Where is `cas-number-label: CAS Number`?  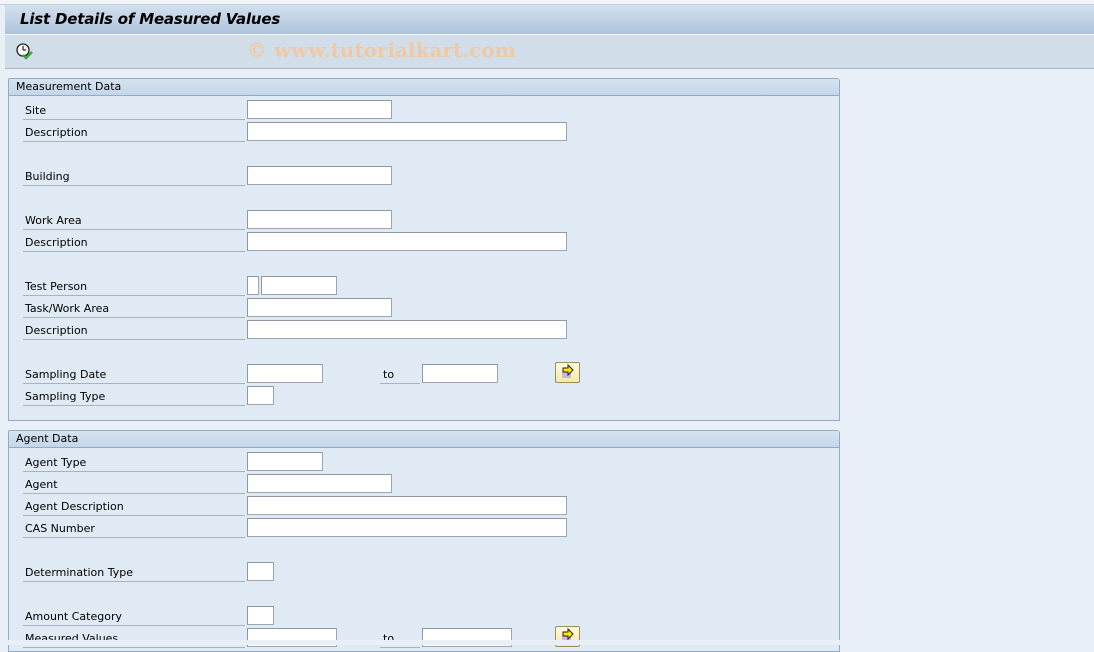
cas-number-label: CAS Number is located at coordinates (134, 528).